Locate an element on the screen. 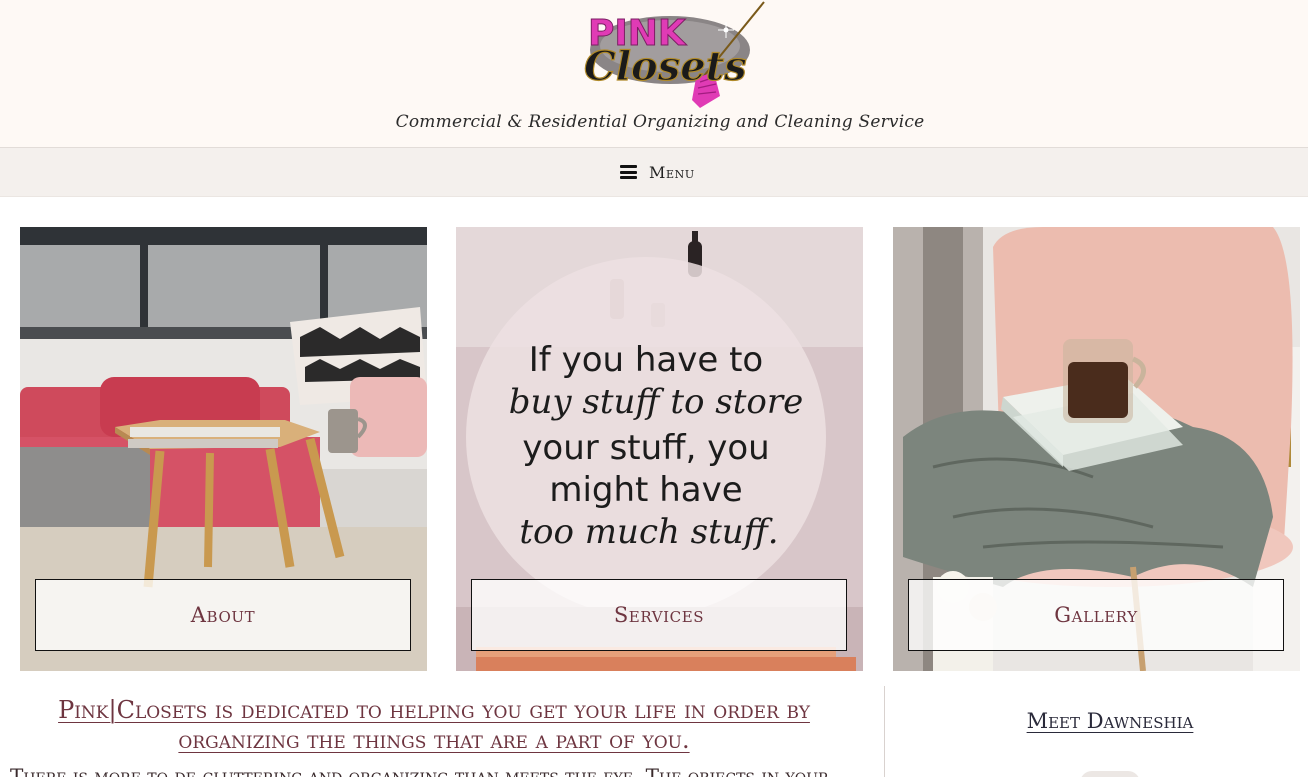 This screenshot has width=1308, height=777. main-navigation: Menu is located at coordinates (654, 172).